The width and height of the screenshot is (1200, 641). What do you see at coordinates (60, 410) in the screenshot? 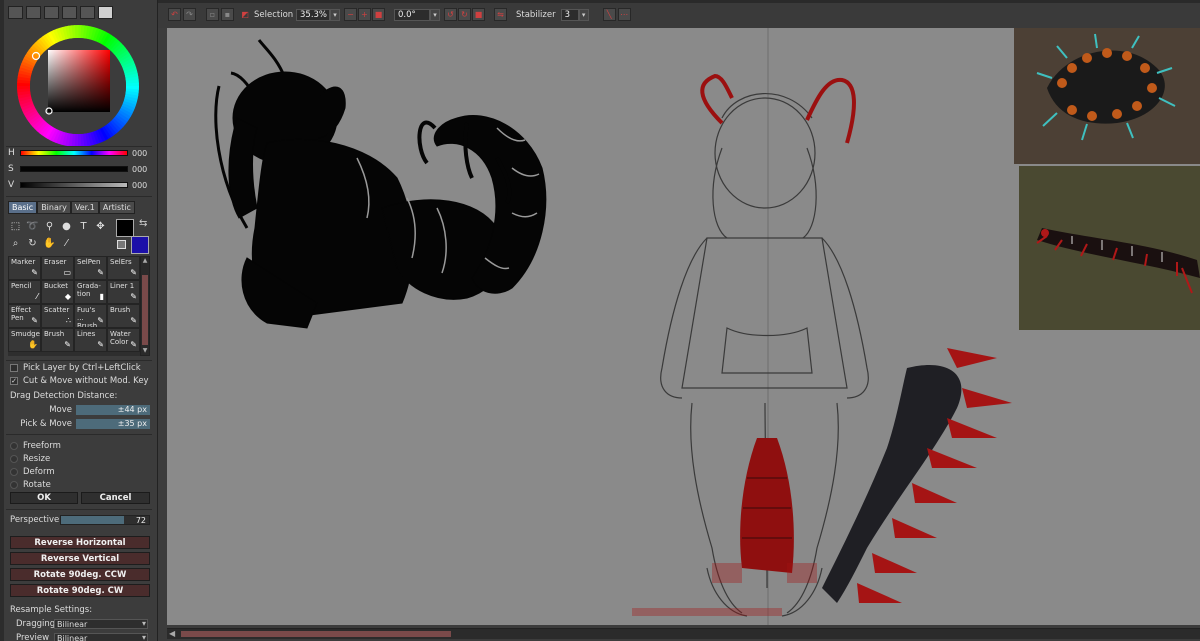
I see `move-label: Move` at bounding box center [60, 410].